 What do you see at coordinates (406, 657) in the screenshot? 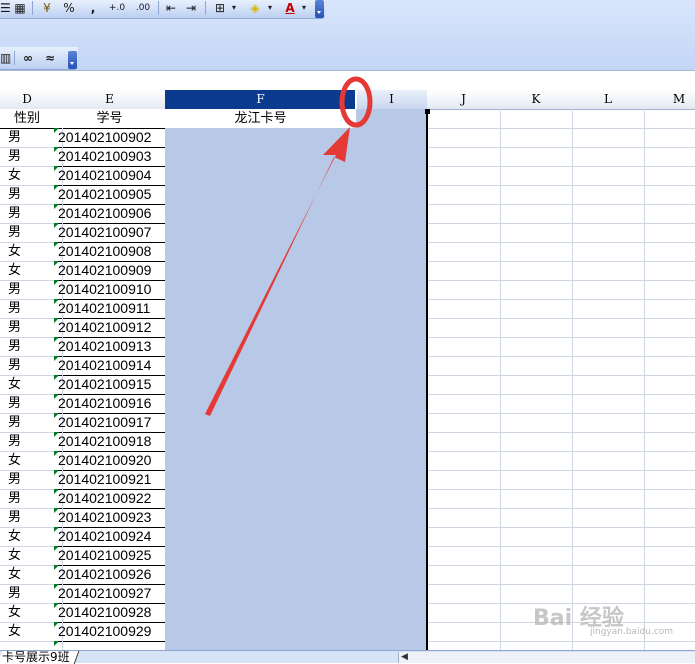
I see `scroll-left-icon: ◀` at bounding box center [406, 657].